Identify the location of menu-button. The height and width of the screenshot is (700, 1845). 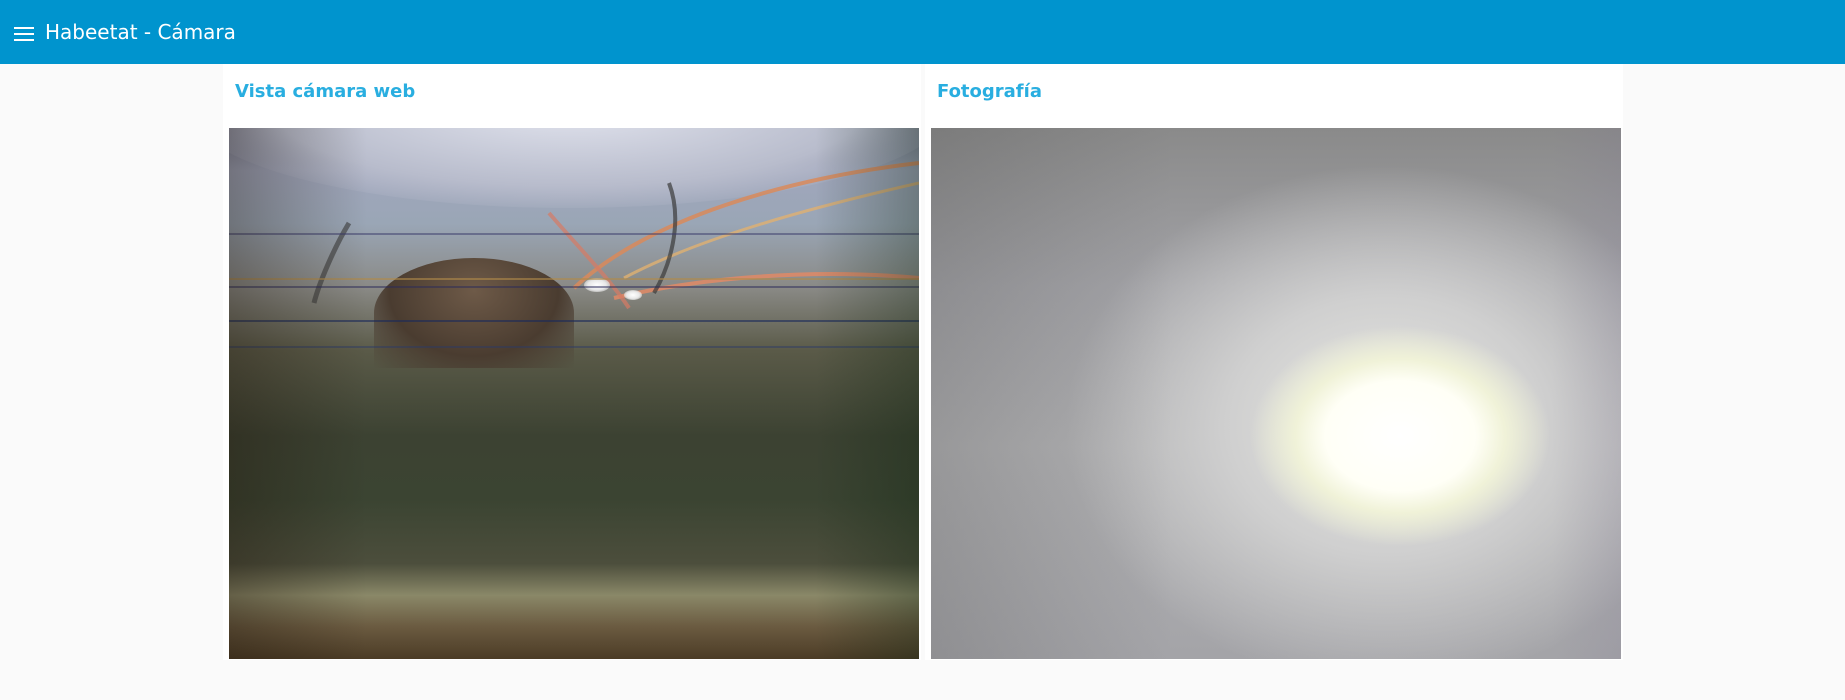
(24, 34).